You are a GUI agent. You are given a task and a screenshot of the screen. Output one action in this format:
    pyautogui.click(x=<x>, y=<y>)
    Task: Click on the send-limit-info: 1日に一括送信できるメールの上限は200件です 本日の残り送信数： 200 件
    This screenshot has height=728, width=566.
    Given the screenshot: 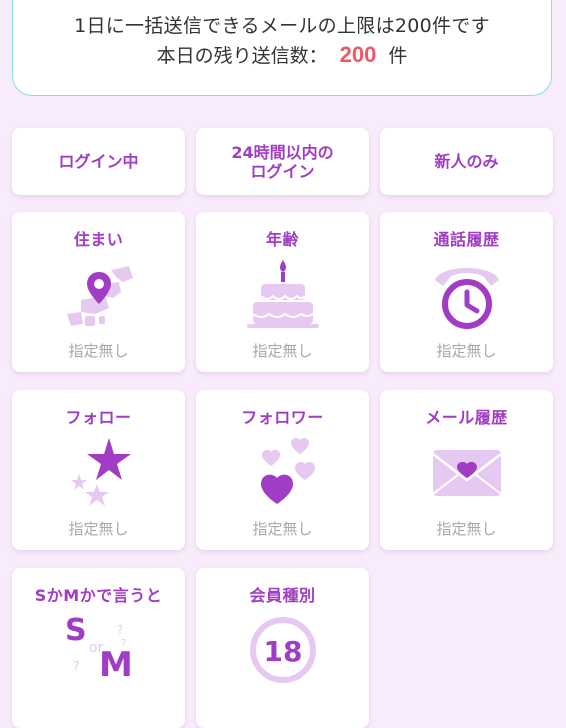 What is the action you would take?
    pyautogui.click(x=282, y=48)
    